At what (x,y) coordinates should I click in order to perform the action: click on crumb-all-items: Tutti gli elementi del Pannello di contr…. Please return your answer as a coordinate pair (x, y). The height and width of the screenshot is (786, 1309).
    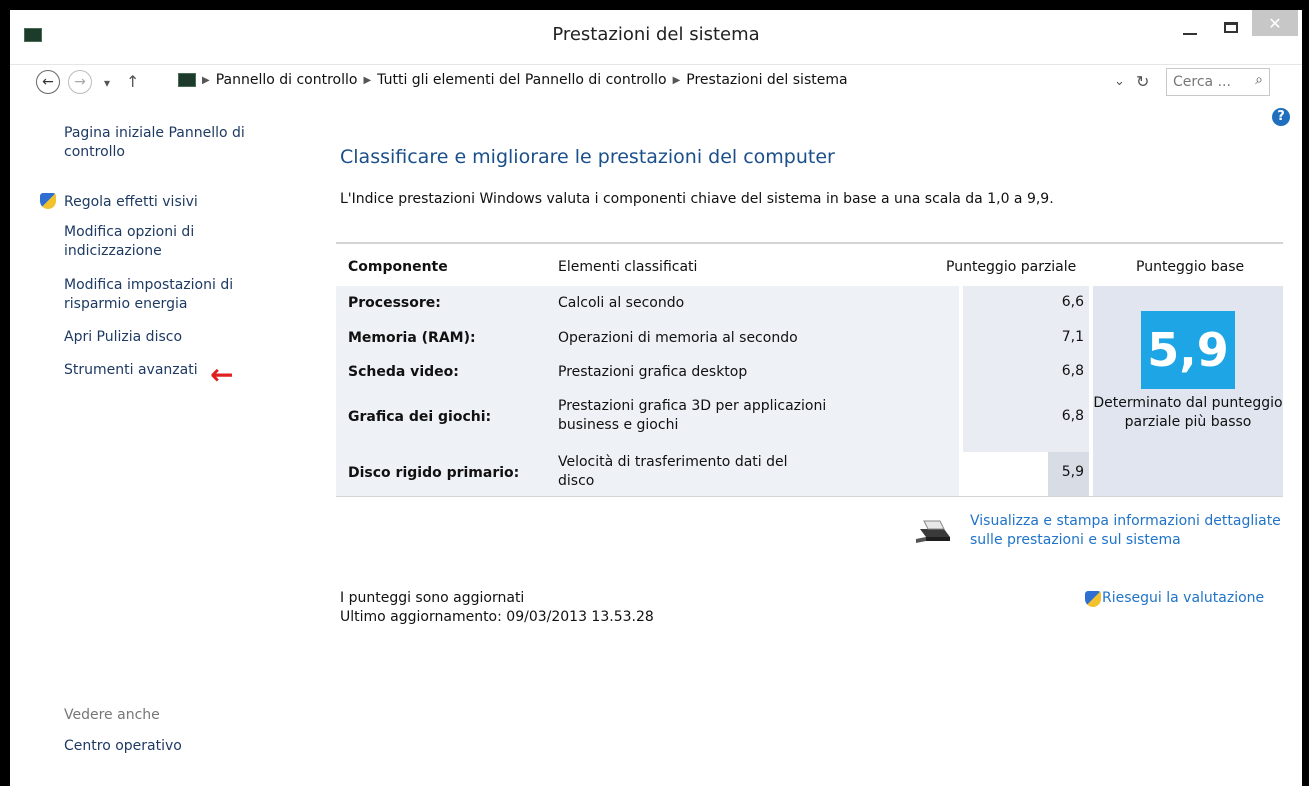
    Looking at the image, I should click on (521, 80).